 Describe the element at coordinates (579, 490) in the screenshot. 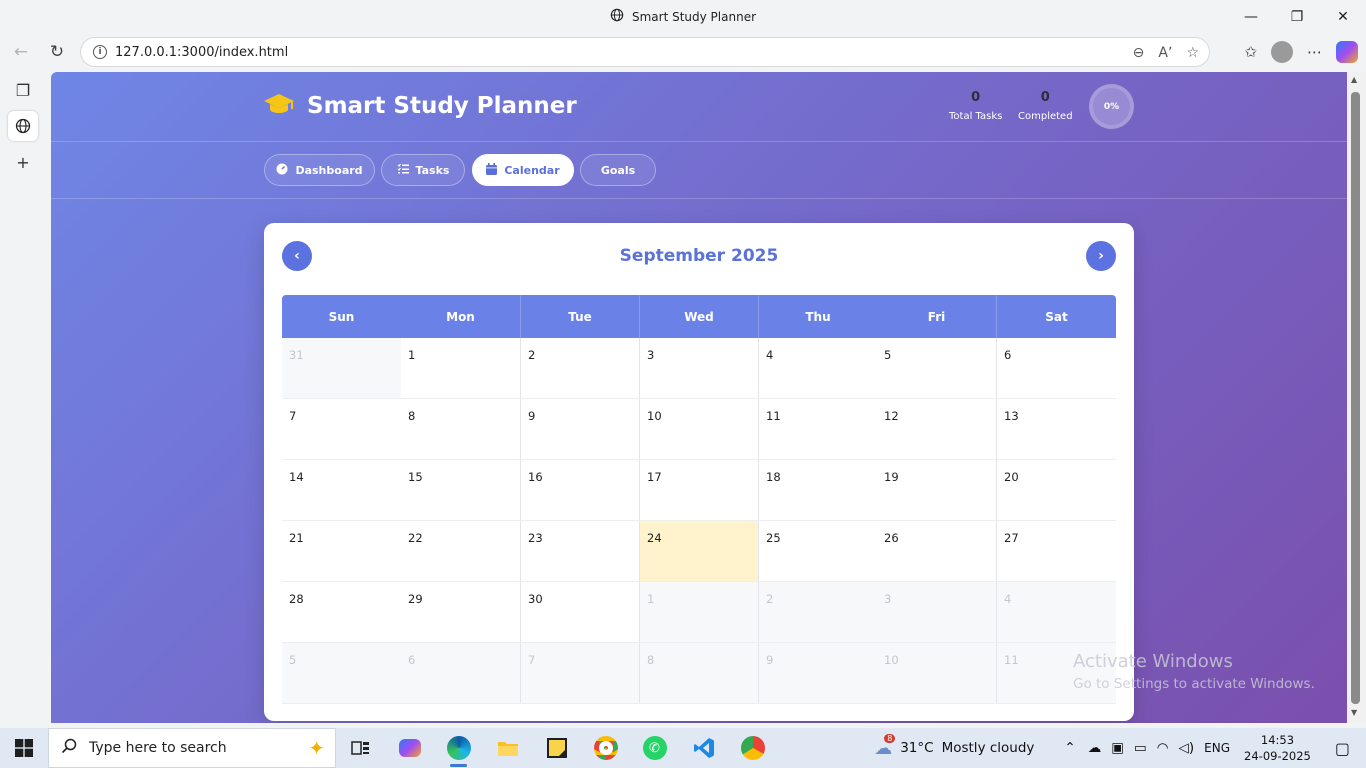

I see `calendar-day: 16` at that location.